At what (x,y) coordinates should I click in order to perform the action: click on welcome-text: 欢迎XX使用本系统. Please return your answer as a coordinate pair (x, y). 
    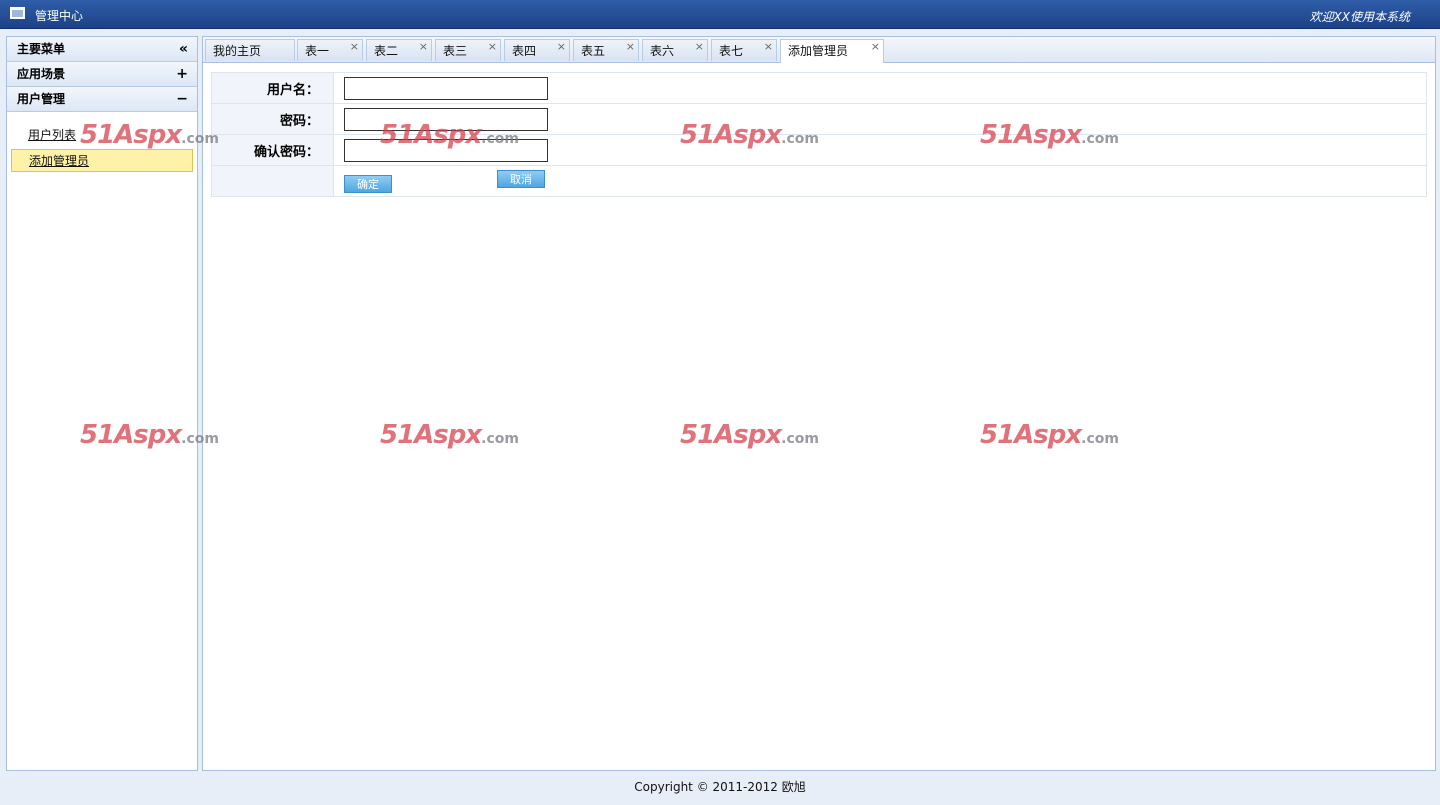
    Looking at the image, I should click on (1359, 17).